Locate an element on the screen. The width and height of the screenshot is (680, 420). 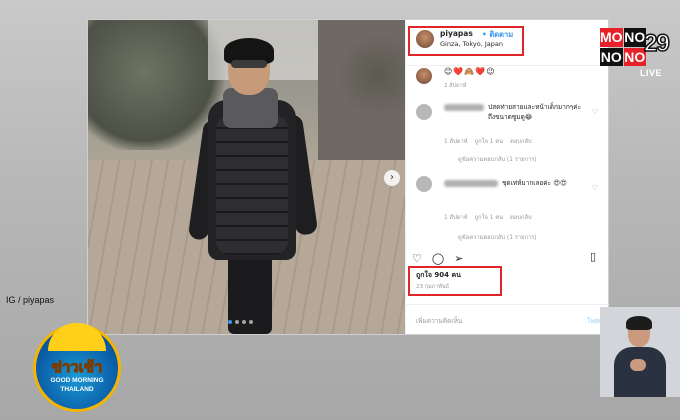
photo-subject-glasses is located at coordinates (249, 64).